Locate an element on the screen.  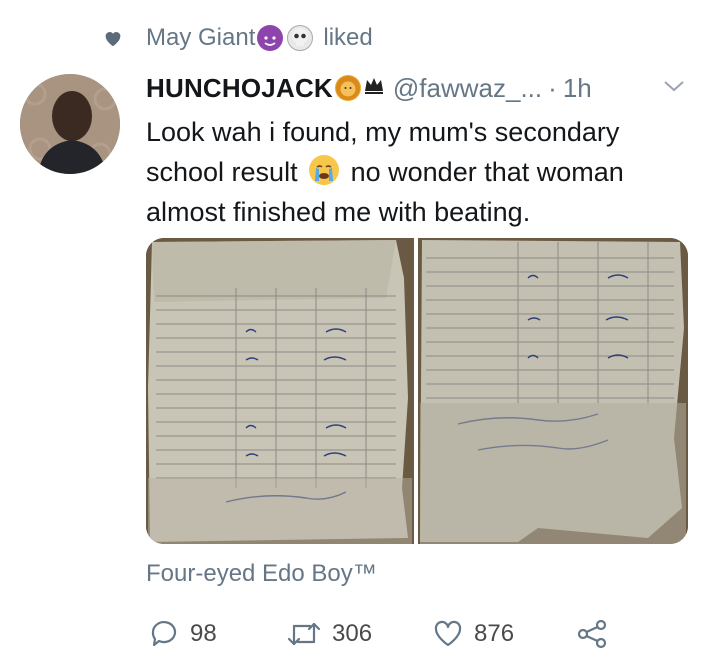
lion-emoji-icon is located at coordinates (347, 88).